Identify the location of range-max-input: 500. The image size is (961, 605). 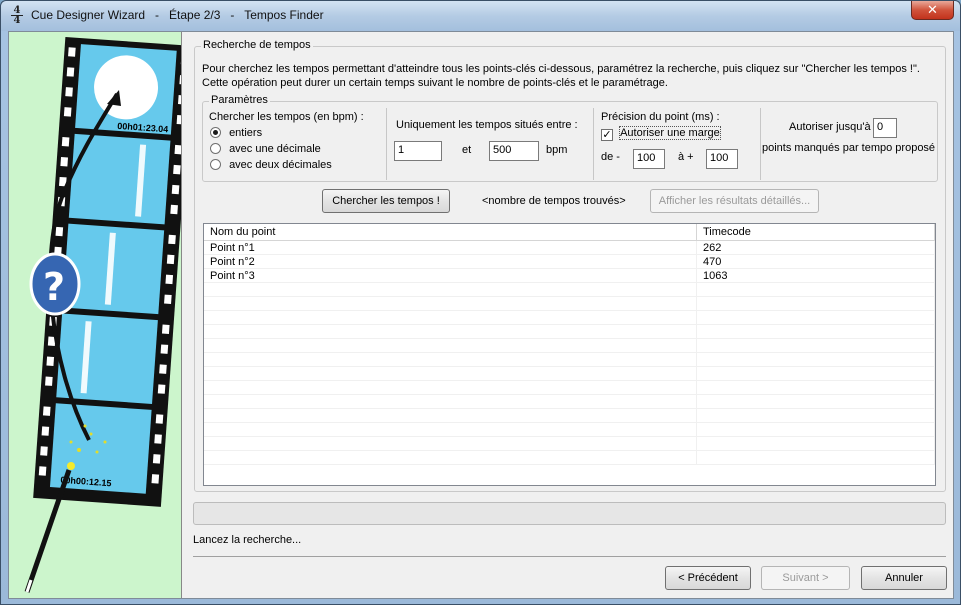
(514, 151).